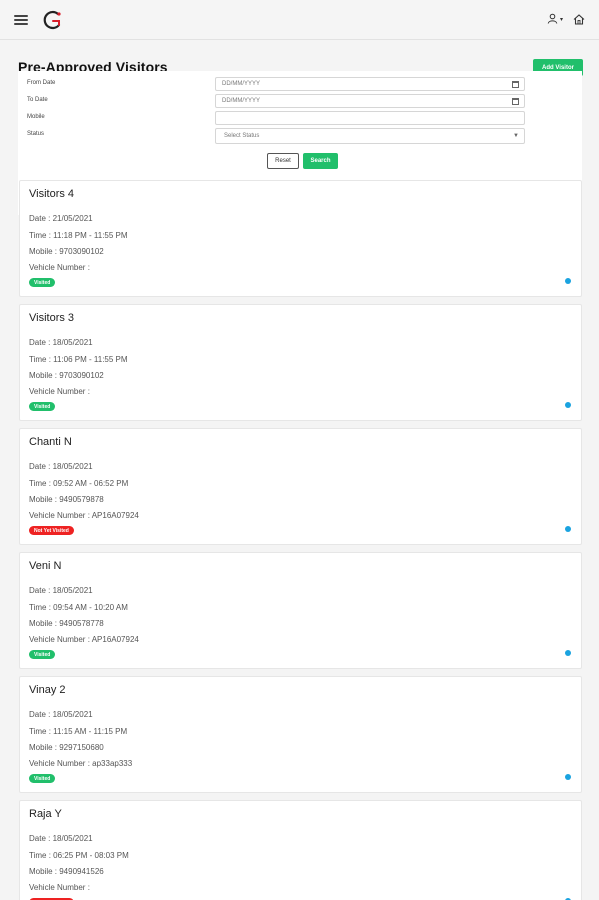 The height and width of the screenshot is (900, 599). Describe the element at coordinates (320, 161) in the screenshot. I see `search-button: Search` at that location.